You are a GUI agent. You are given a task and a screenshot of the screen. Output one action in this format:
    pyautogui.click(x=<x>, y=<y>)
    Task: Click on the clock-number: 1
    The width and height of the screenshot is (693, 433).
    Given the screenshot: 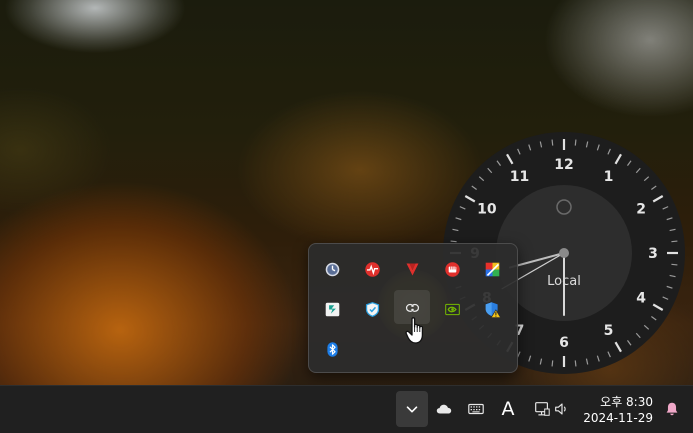 What is the action you would take?
    pyautogui.click(x=609, y=177)
    